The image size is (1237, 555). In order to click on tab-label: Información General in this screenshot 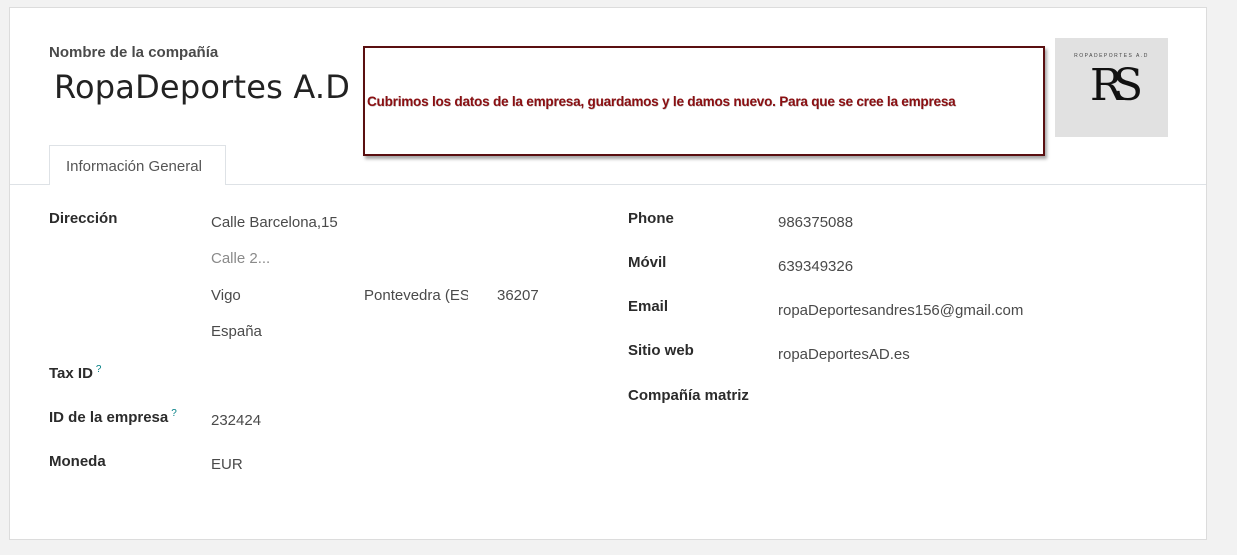, I will do `click(134, 166)`.